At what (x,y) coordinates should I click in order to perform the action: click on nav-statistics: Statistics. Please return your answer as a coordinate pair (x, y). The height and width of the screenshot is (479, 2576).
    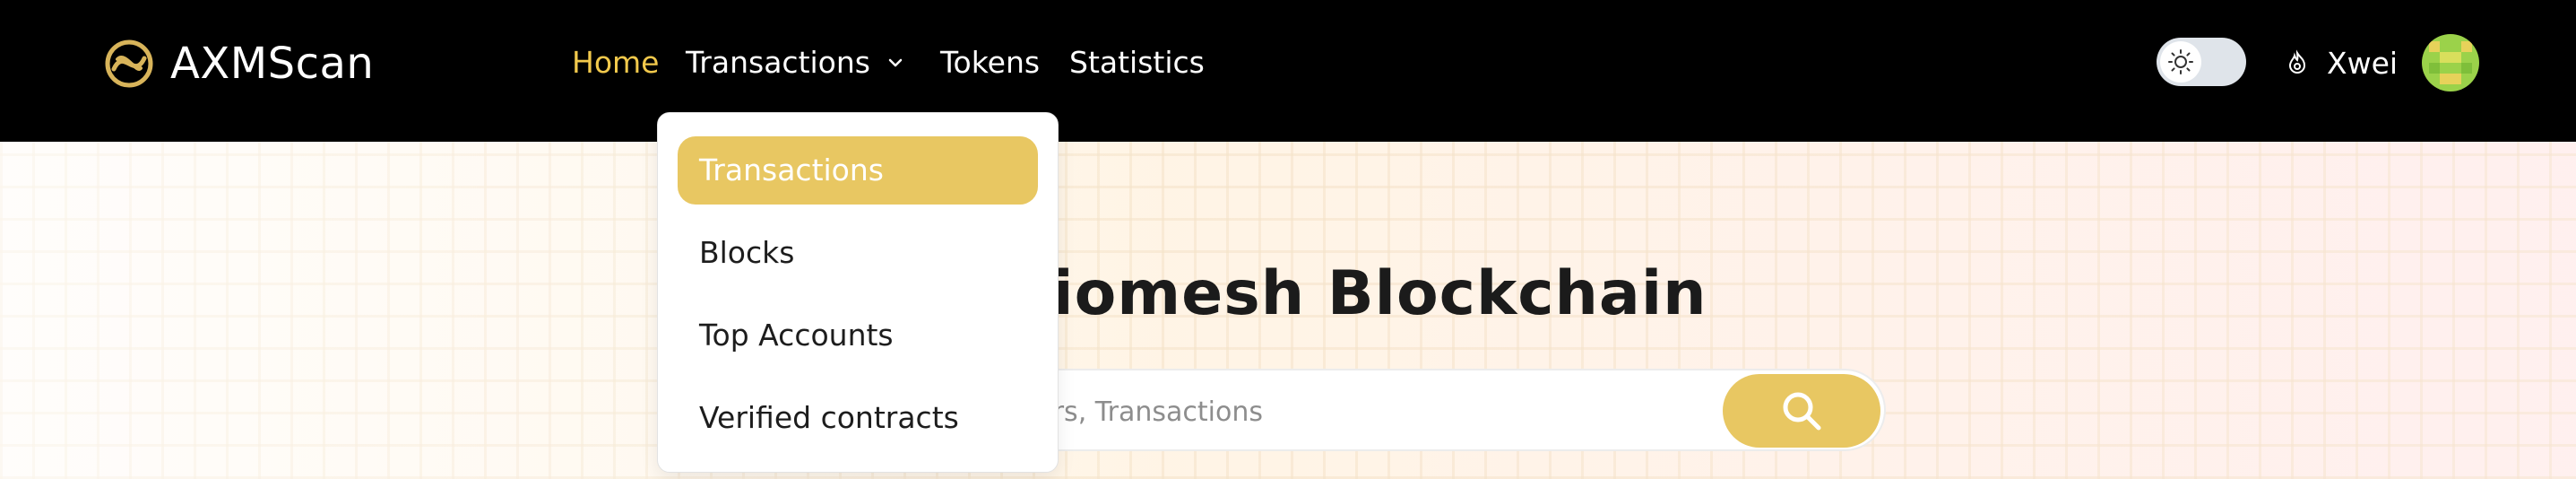
    Looking at the image, I should click on (1137, 62).